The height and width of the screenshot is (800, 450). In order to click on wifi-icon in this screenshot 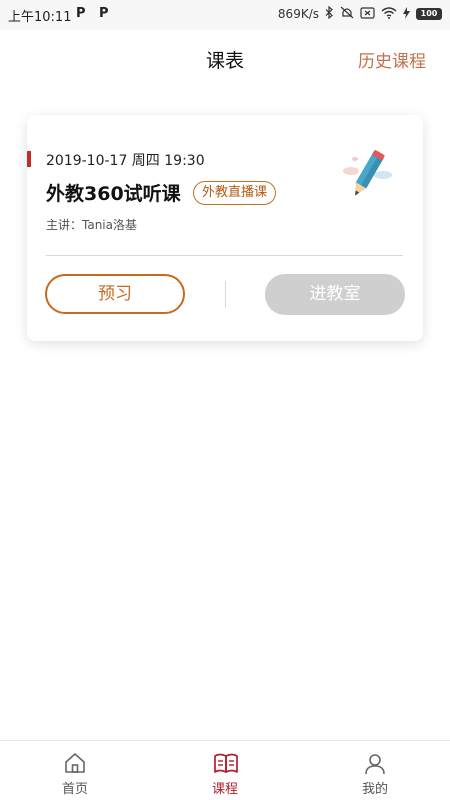, I will do `click(389, 14)`.